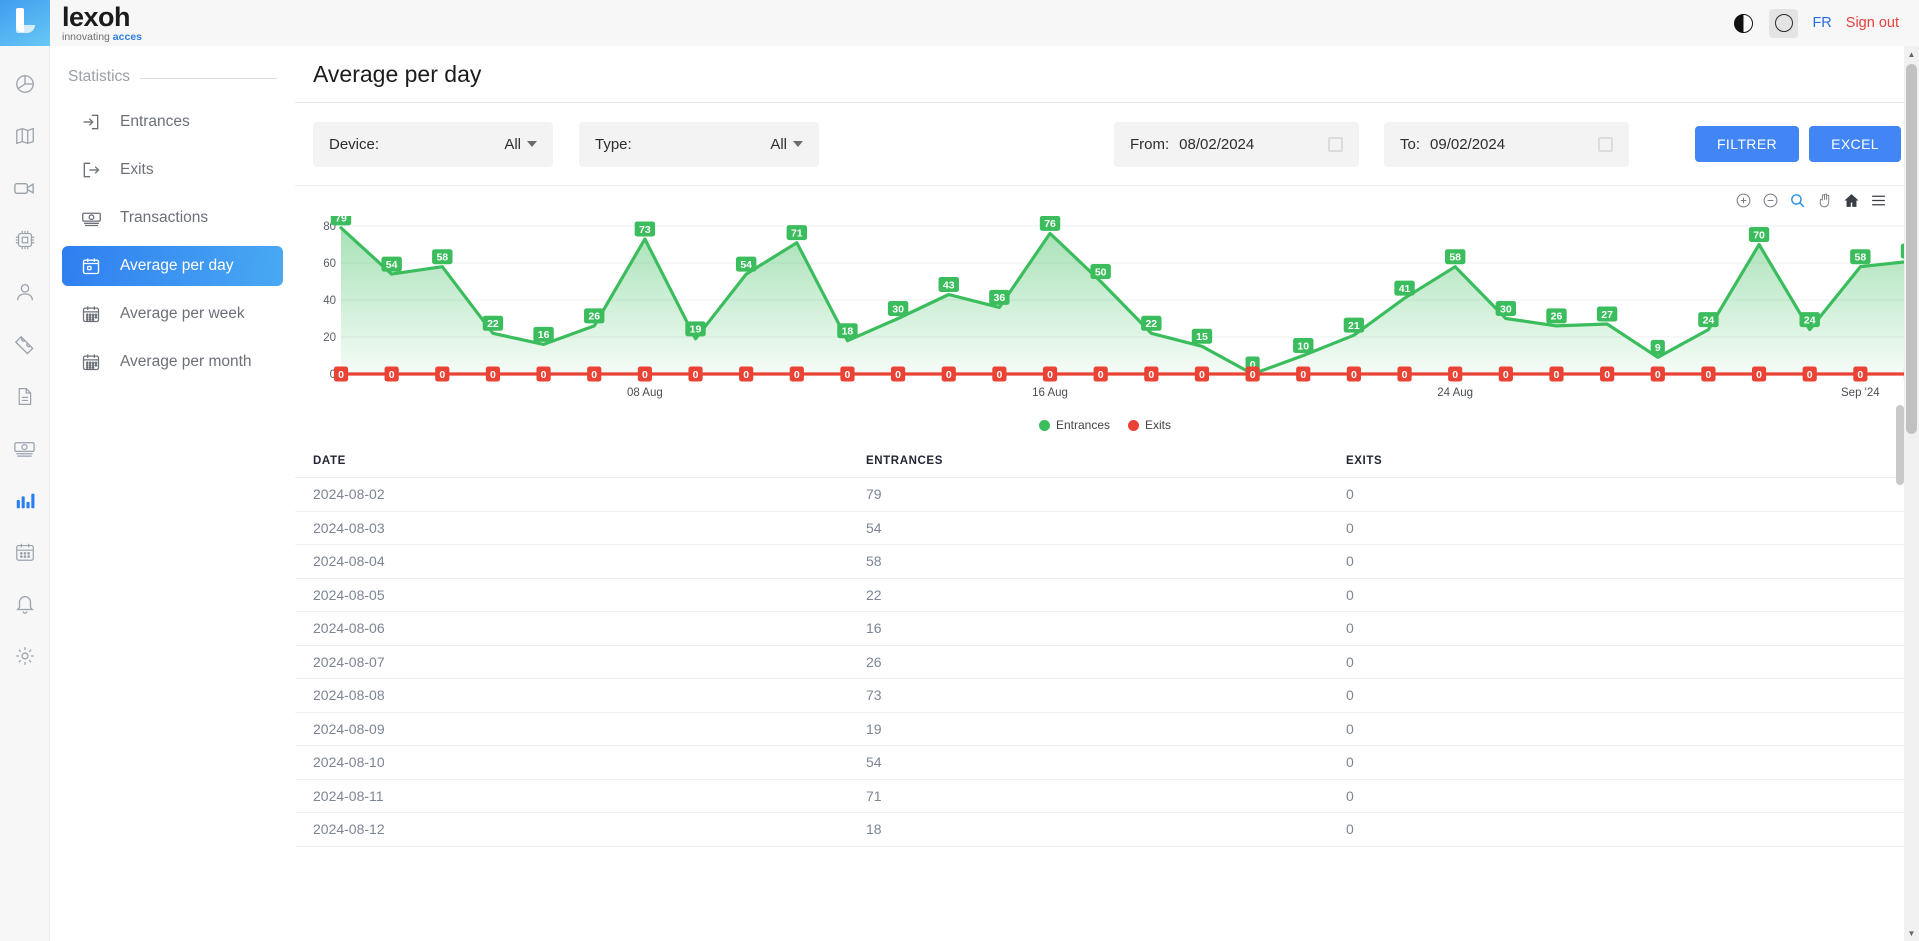 The image size is (1919, 941). Describe the element at coordinates (874, 594) in the screenshot. I see `cell-entrances: 22` at that location.